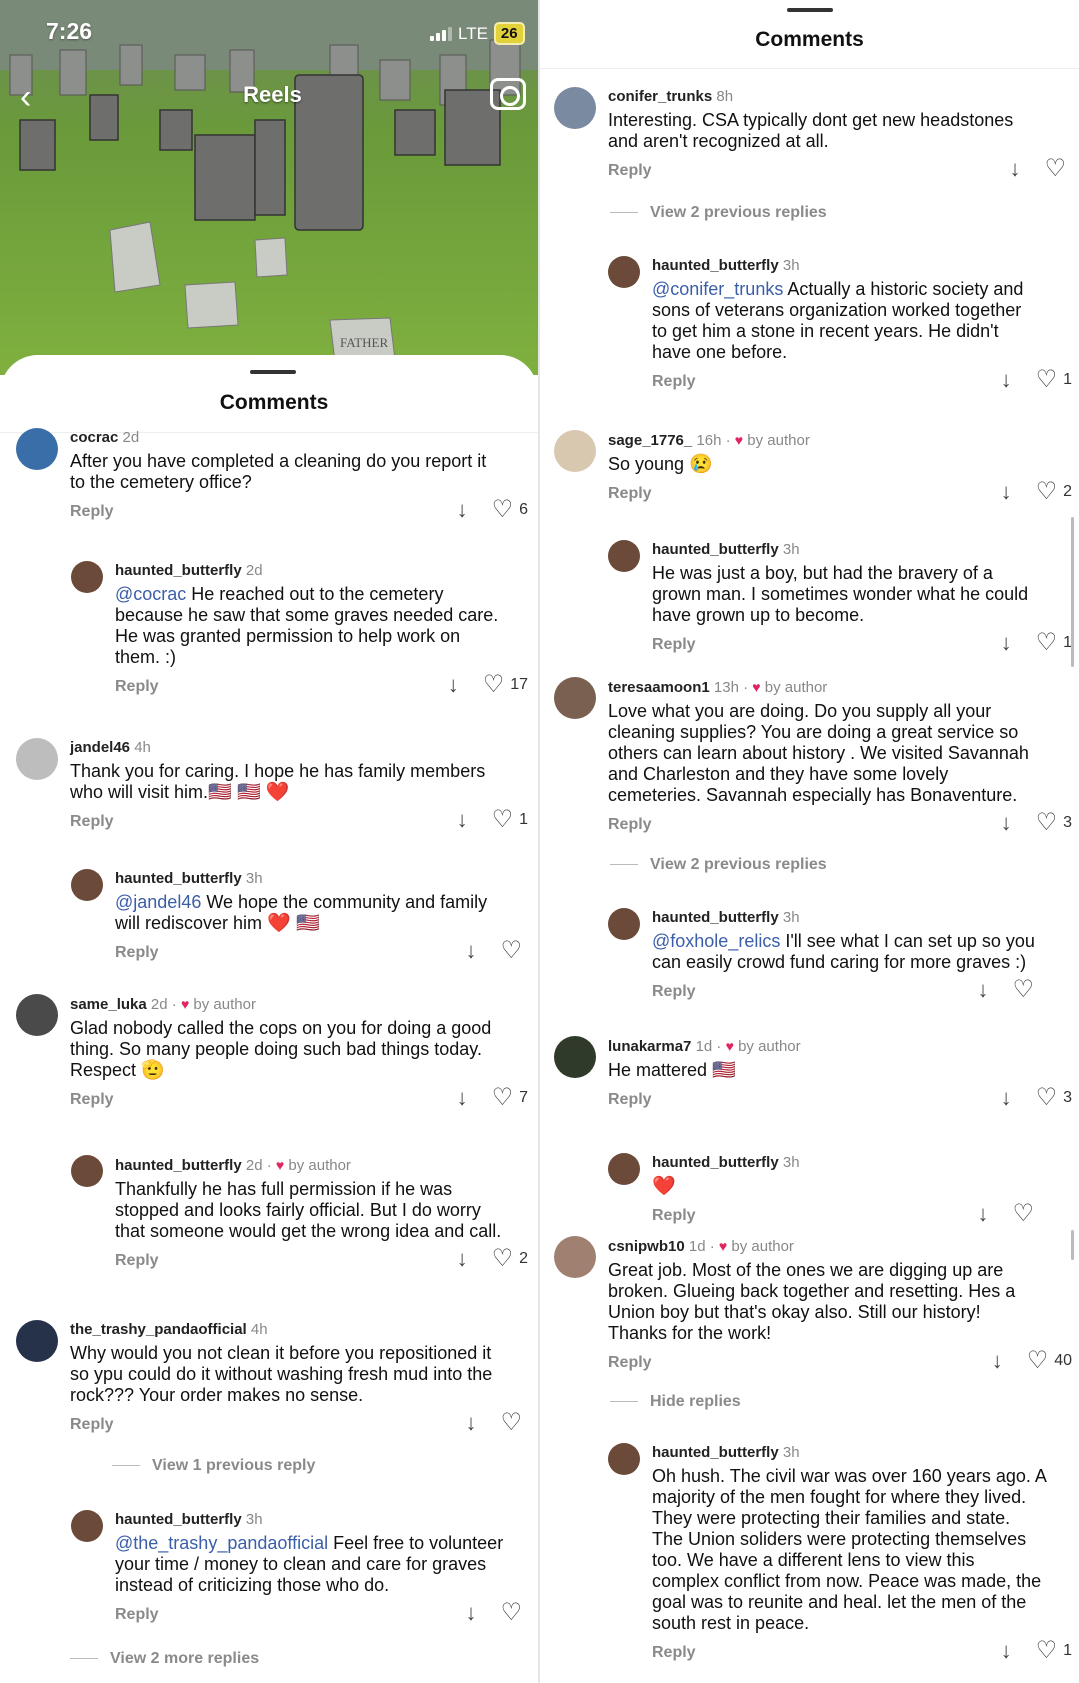 This screenshot has height=1683, width=1079. Describe the element at coordinates (660, 96) in the screenshot. I see `username: conifer_trunks` at that location.